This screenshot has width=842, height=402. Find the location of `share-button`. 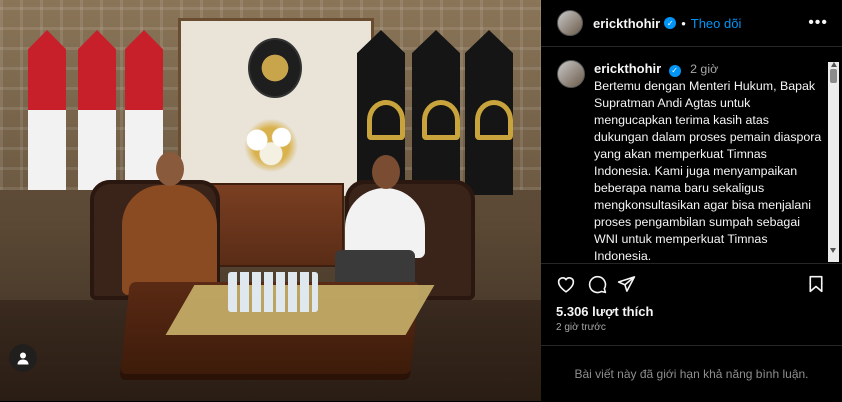

share-button is located at coordinates (626, 284).